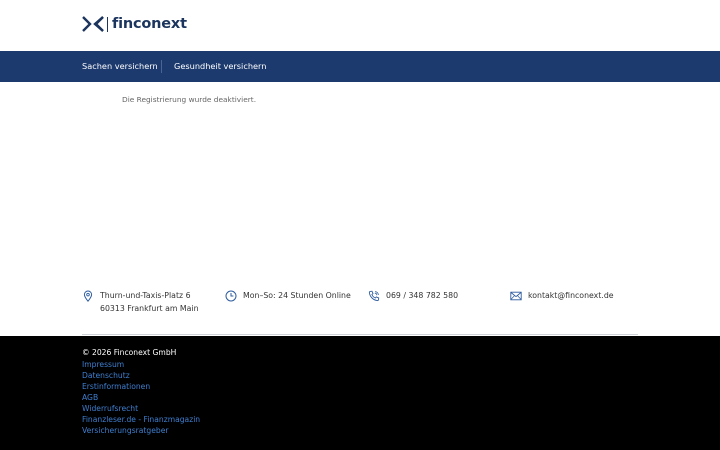 Image resolution: width=720 pixels, height=450 pixels. Describe the element at coordinates (571, 296) in the screenshot. I see `email-address: kontakt@finconext.de` at that location.